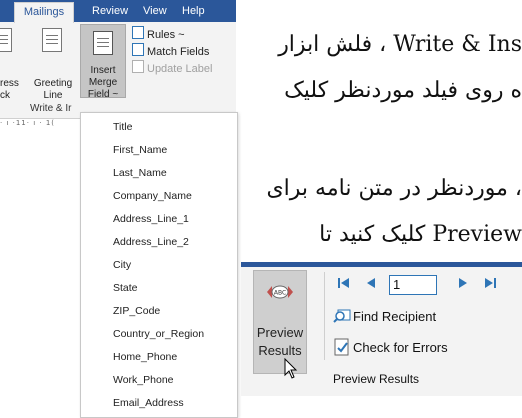 The image size is (522, 418). I want to click on address-block-label2: ck, so click(5, 95).